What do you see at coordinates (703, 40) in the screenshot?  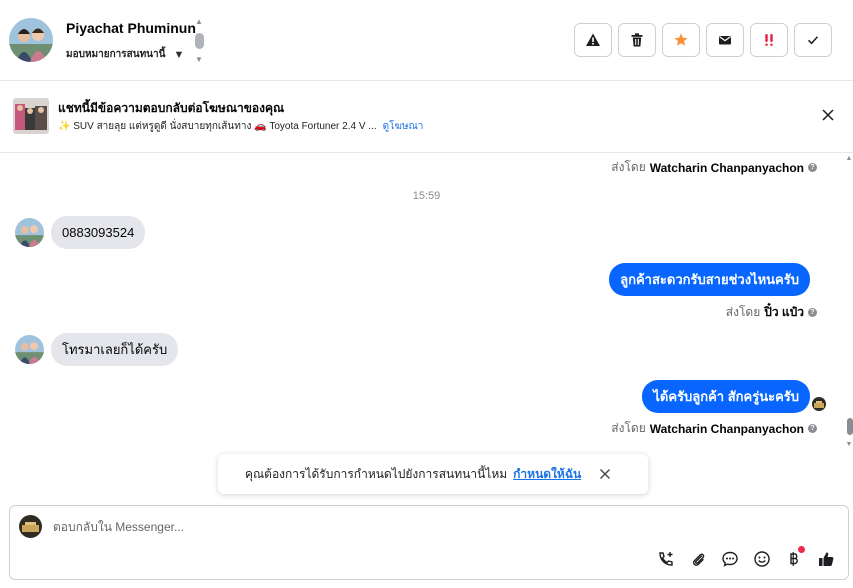 I see `conversation-actions` at bounding box center [703, 40].